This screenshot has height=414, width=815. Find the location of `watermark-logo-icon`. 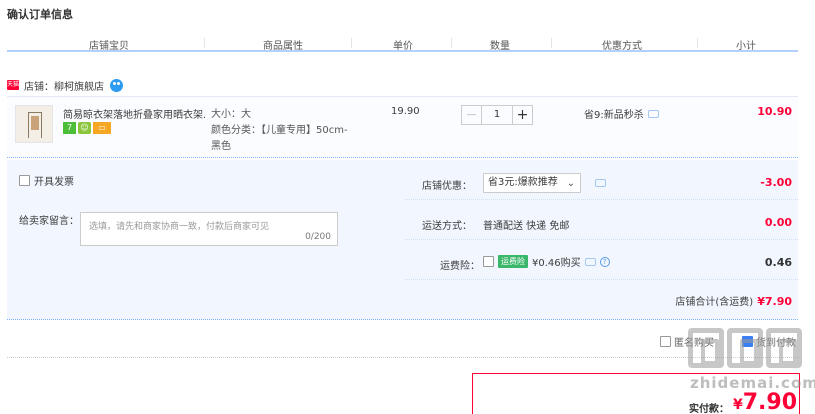

watermark-logo-icon is located at coordinates (745, 348).